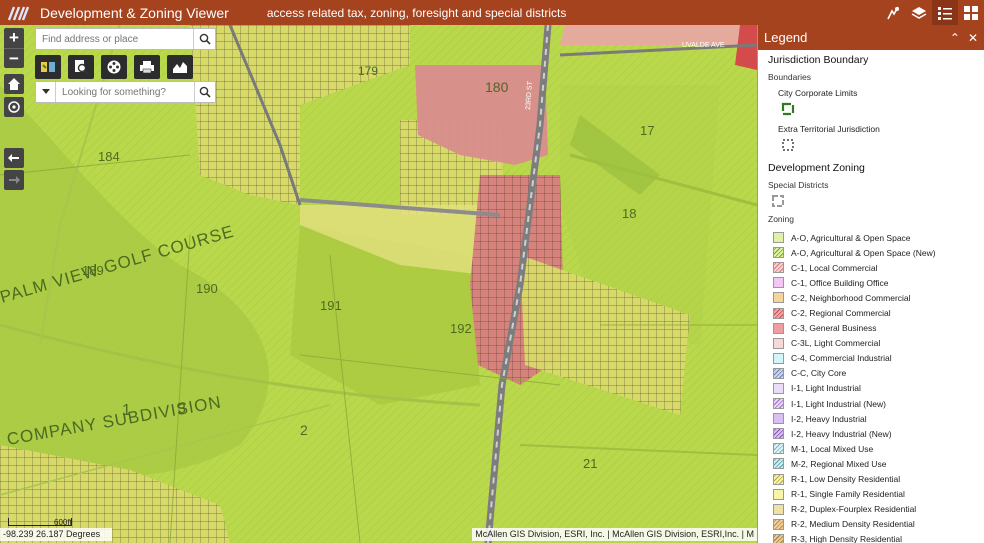 This screenshot has width=984, height=543. Describe the element at coordinates (819, 373) in the screenshot. I see `zoning-label-text: C-C, City Core` at that location.